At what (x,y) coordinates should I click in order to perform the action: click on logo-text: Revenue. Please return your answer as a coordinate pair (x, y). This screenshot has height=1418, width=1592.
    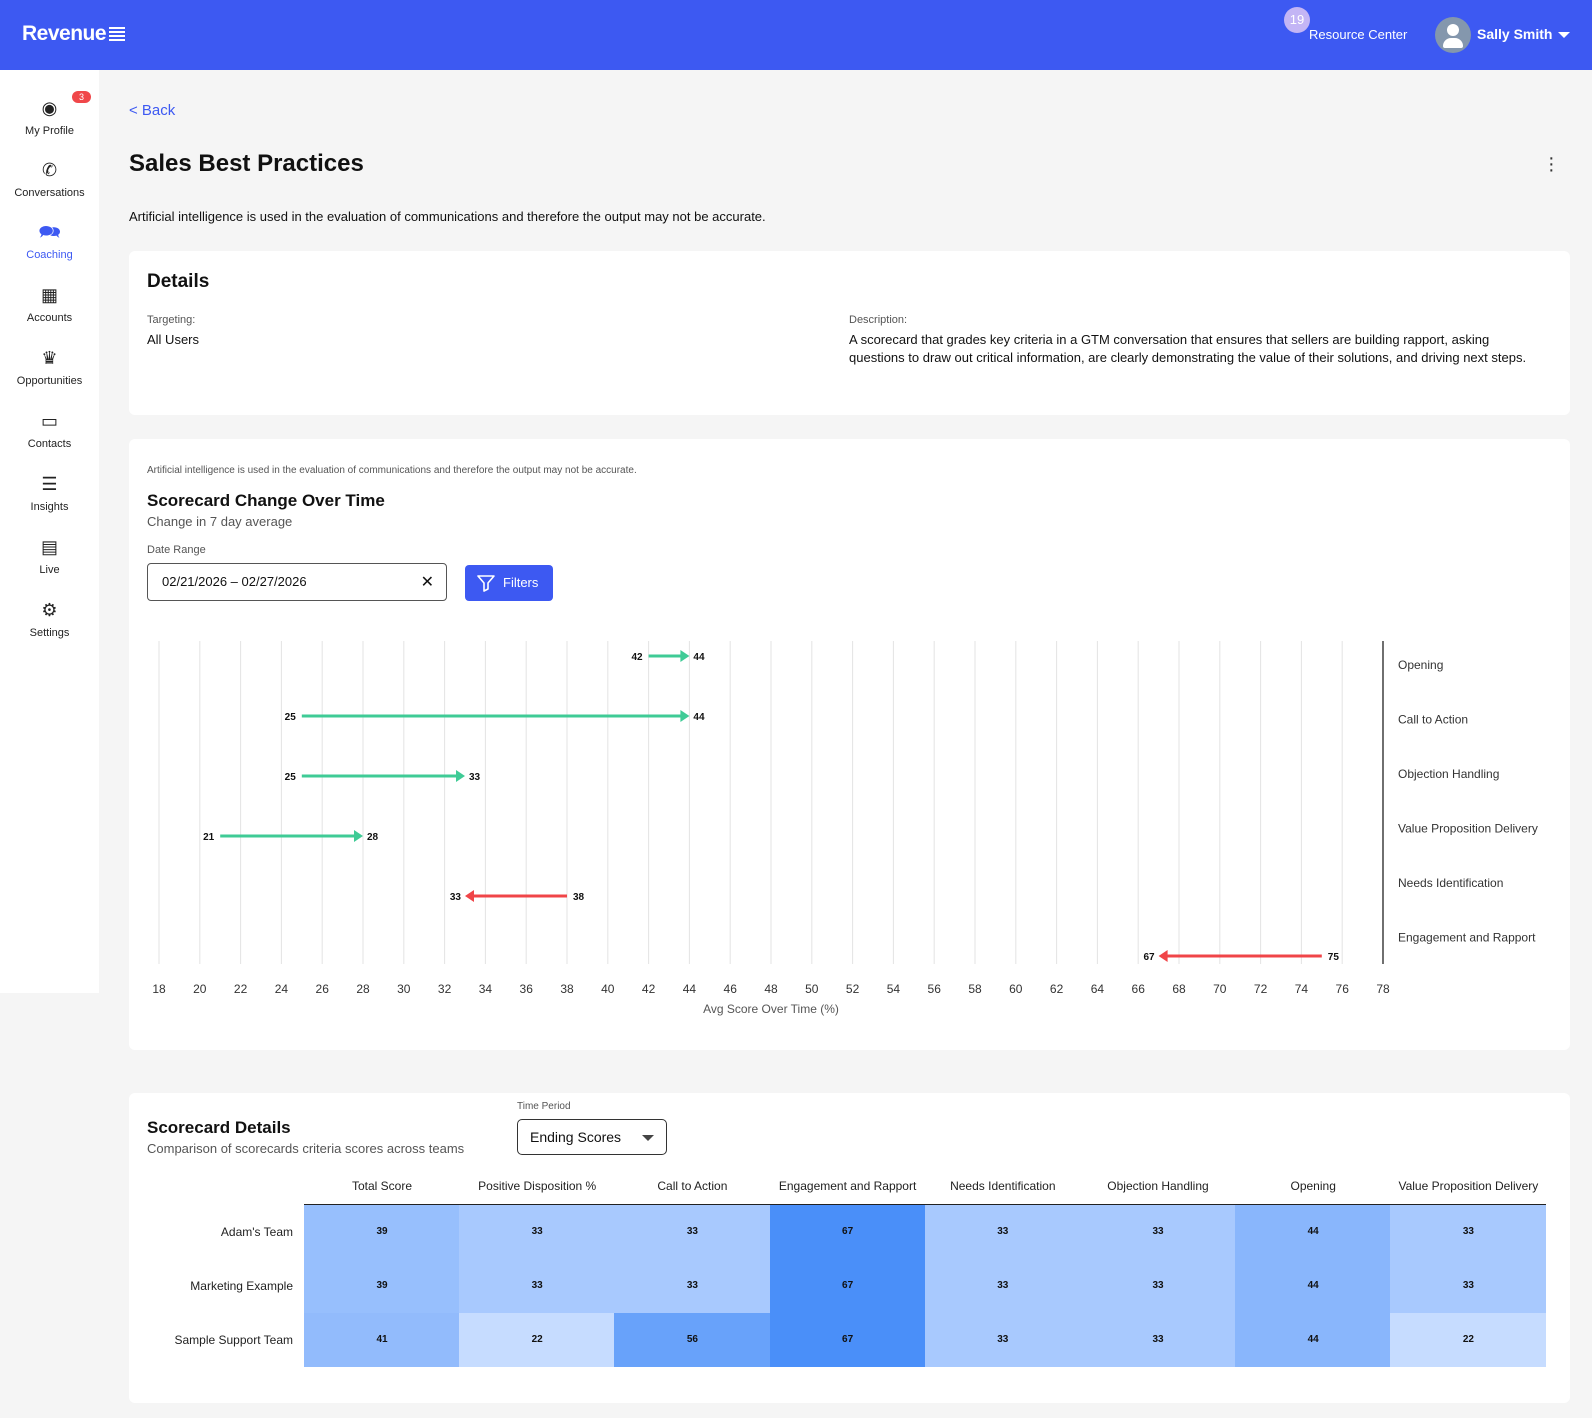
    Looking at the image, I should click on (64, 33).